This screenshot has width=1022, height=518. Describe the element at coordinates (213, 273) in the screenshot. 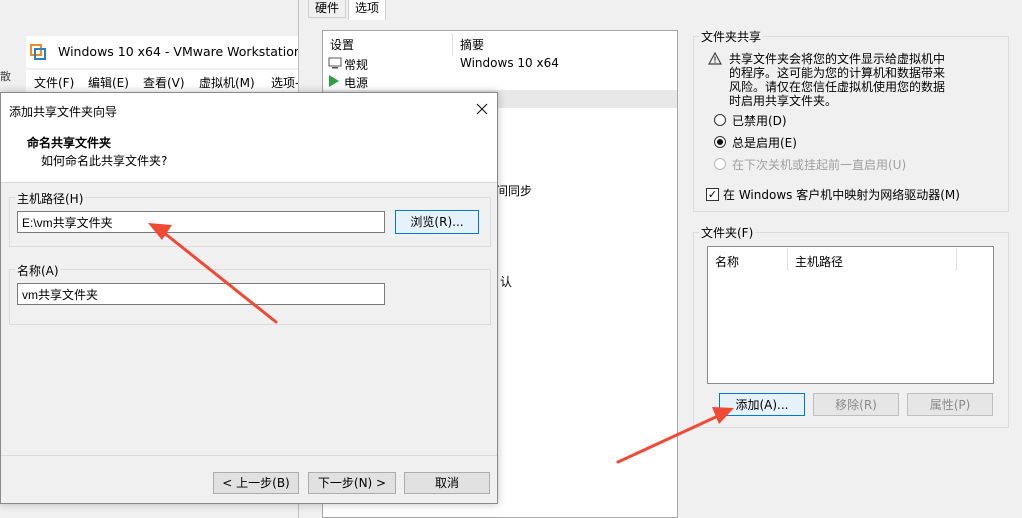

I see `arrow-to-host-path` at that location.